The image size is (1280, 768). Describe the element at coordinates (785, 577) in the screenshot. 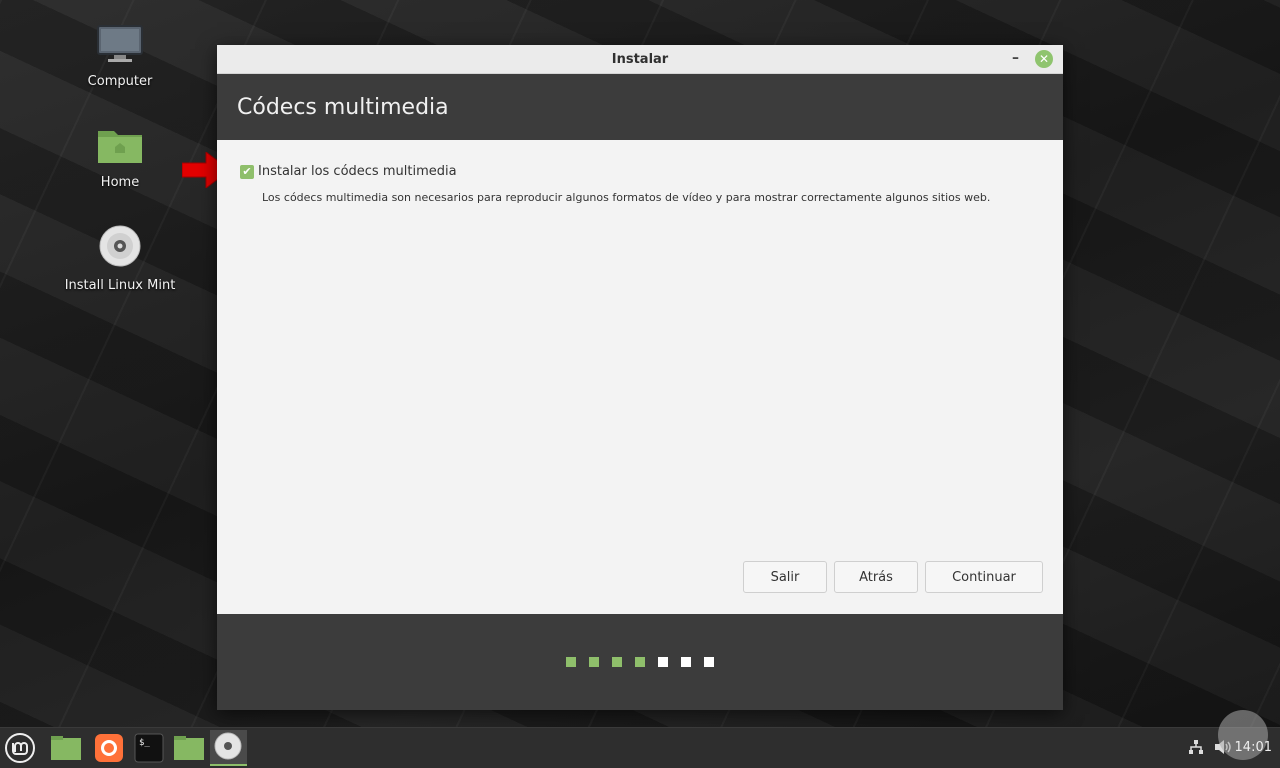

I see `quit-button: Salir` at that location.